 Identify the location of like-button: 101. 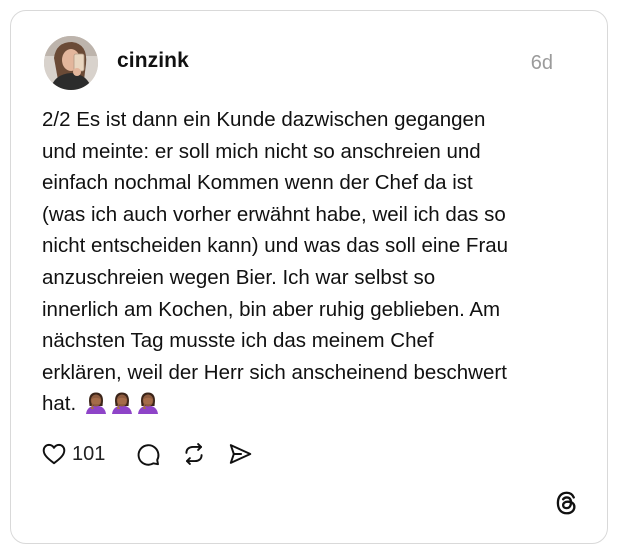
(73, 454).